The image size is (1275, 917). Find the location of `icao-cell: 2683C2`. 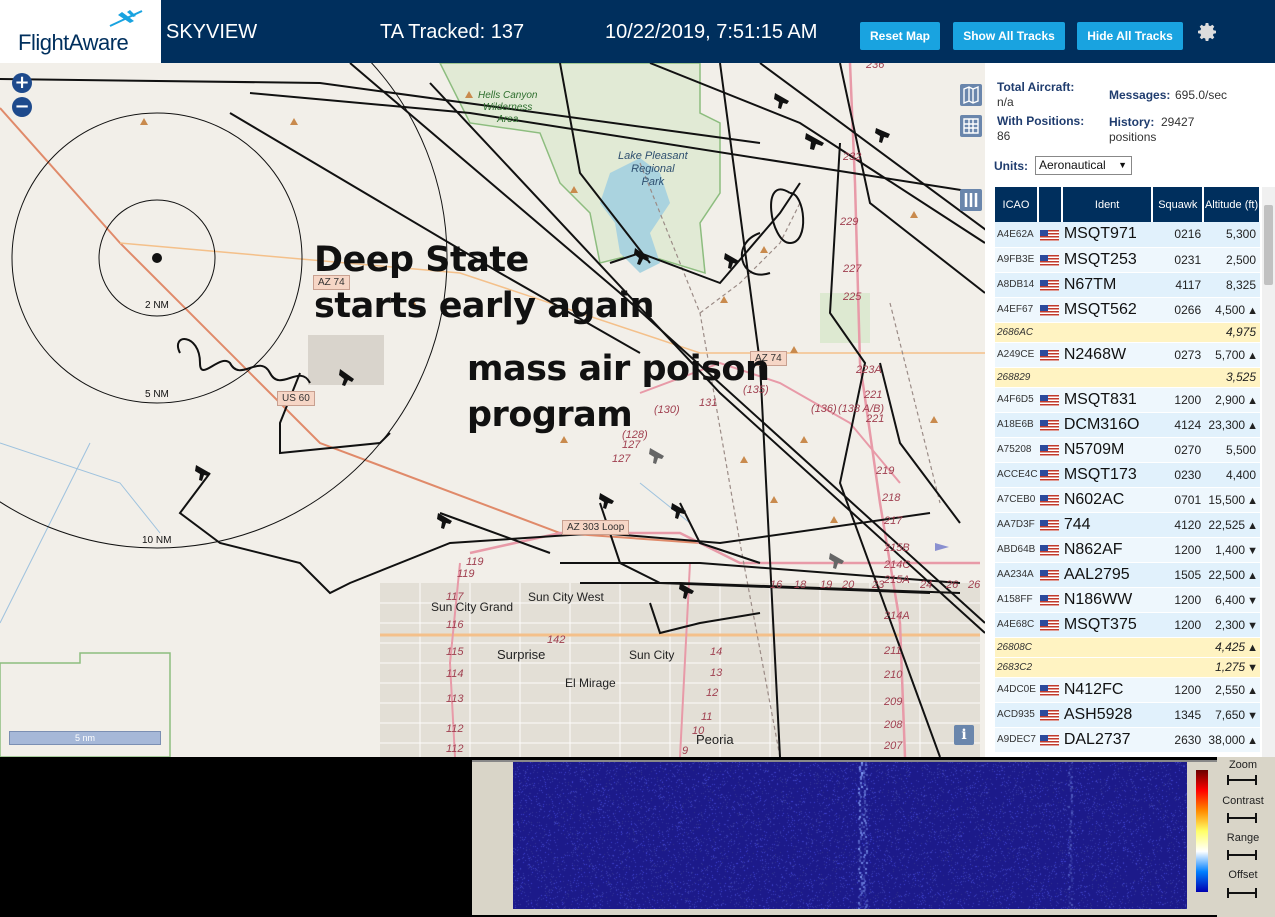

icao-cell: 2683C2 is located at coordinates (1016, 667).